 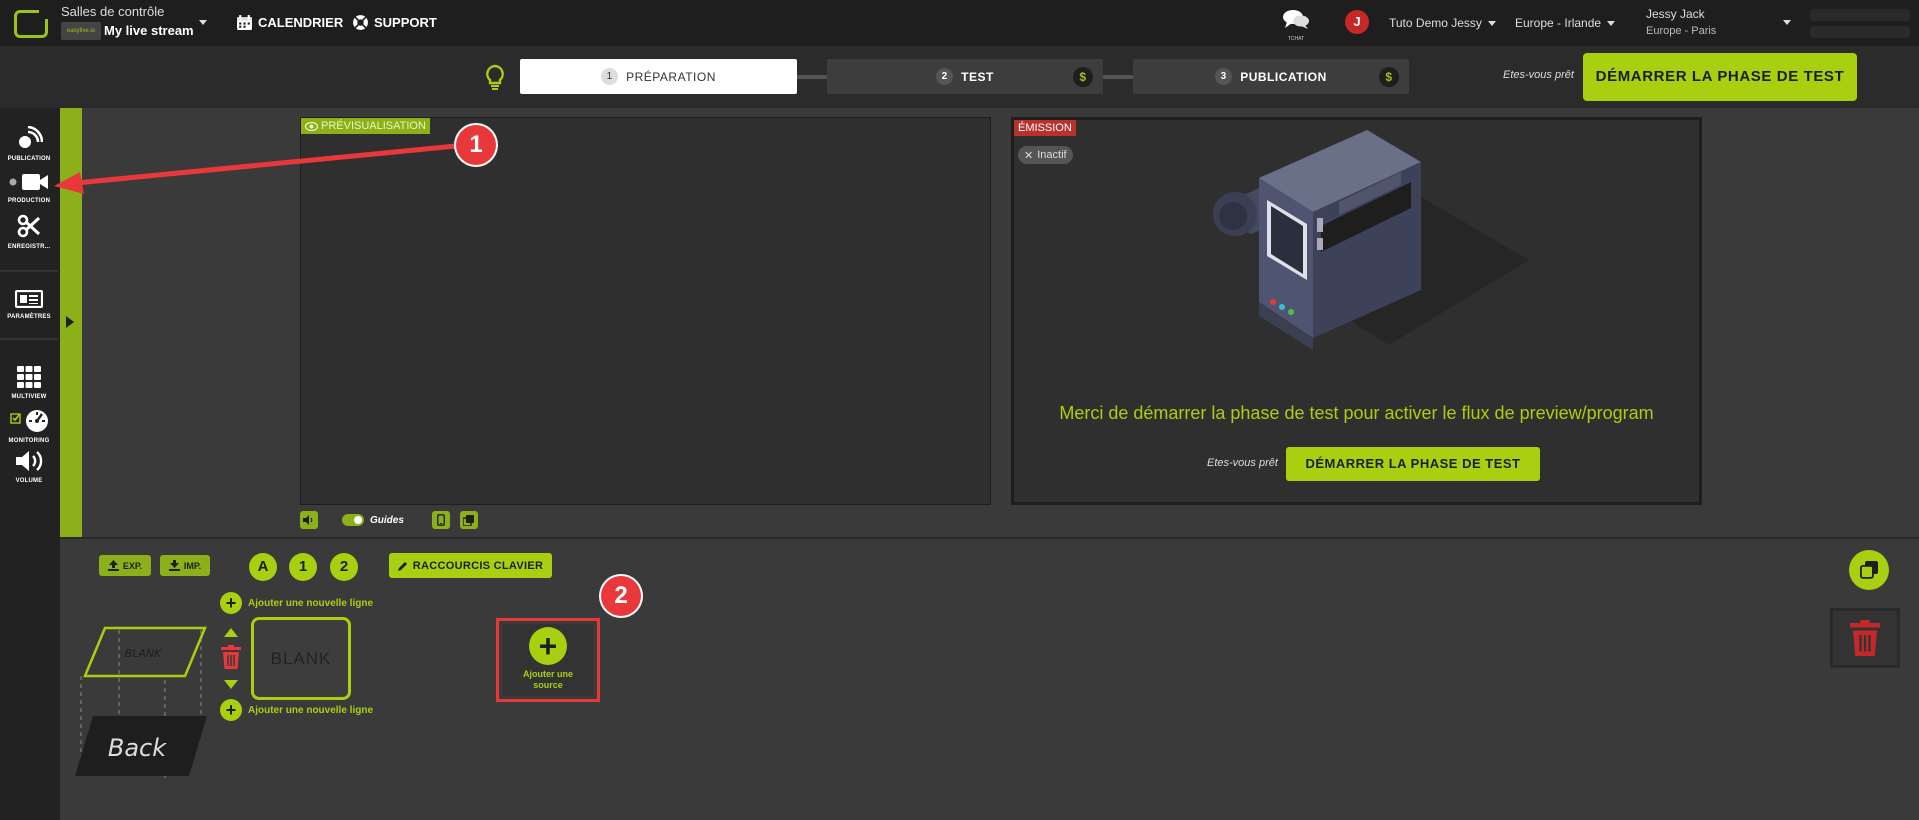 What do you see at coordinates (29, 226) in the screenshot?
I see `scissors-icon` at bounding box center [29, 226].